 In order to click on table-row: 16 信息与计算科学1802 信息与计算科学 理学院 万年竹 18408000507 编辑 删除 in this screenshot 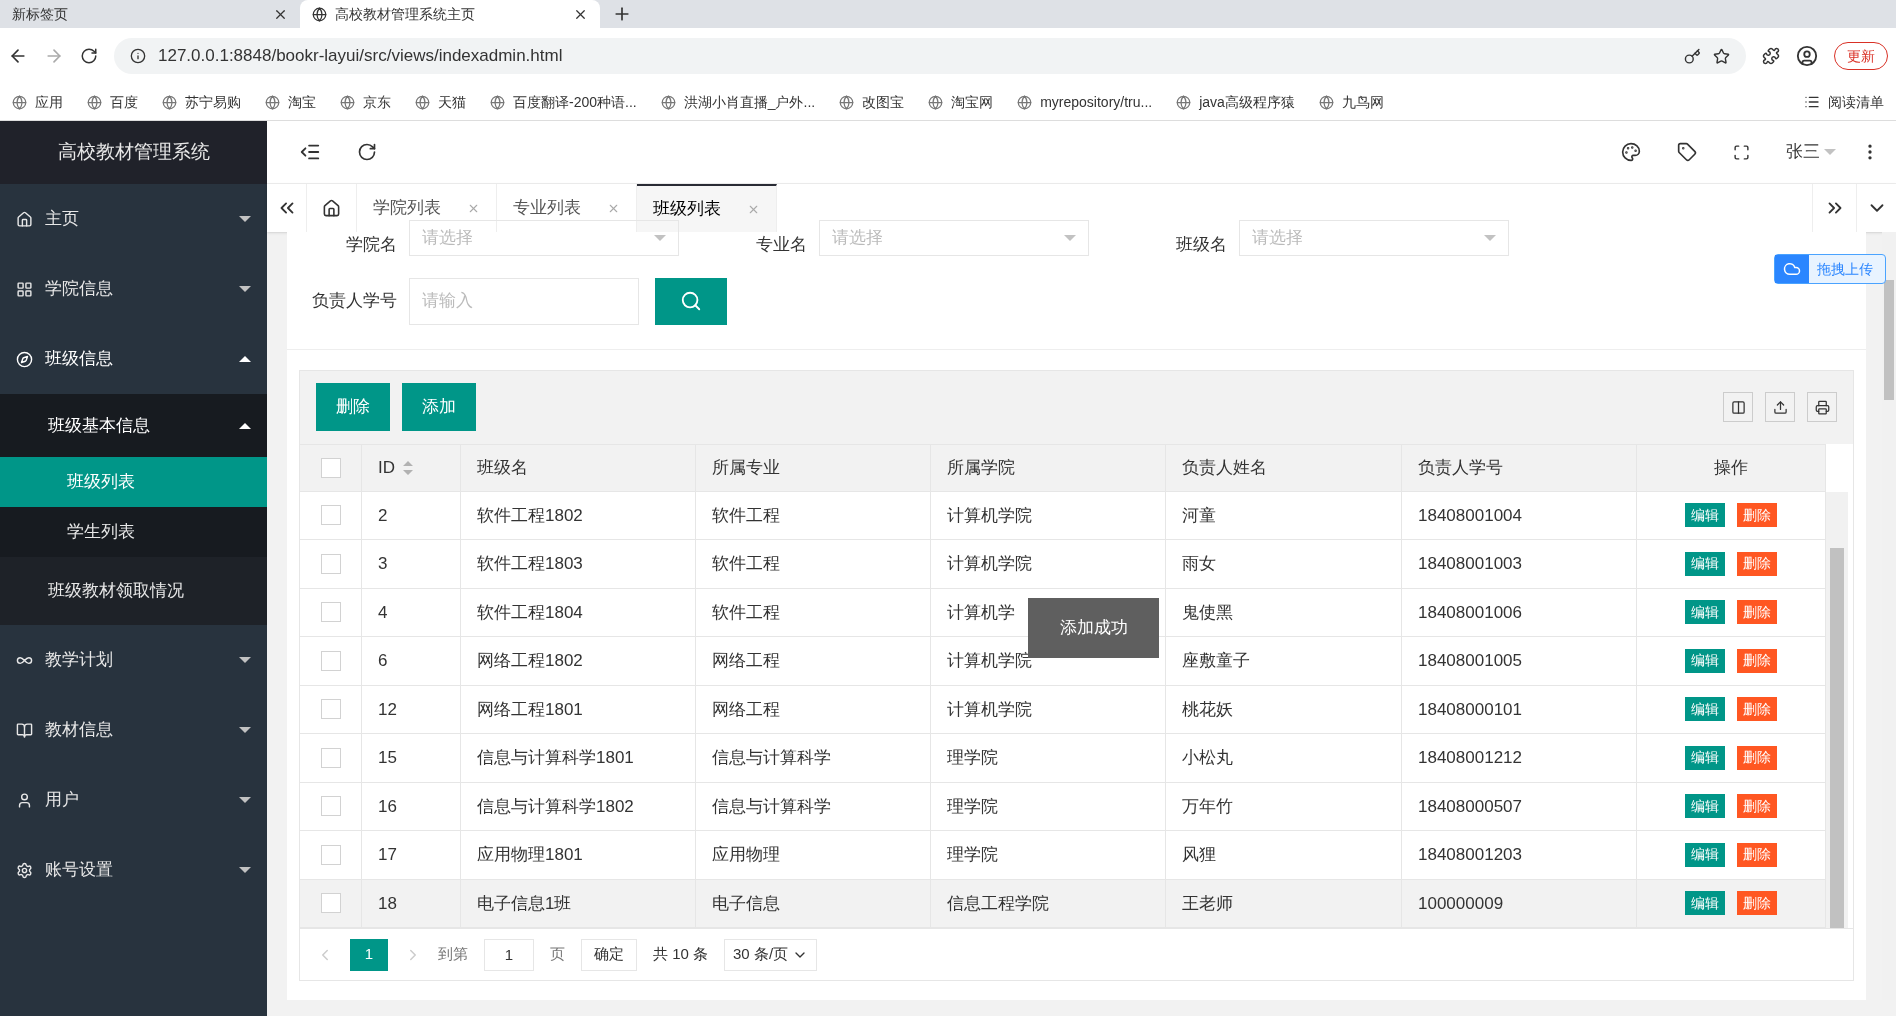, I will do `click(1063, 806)`.